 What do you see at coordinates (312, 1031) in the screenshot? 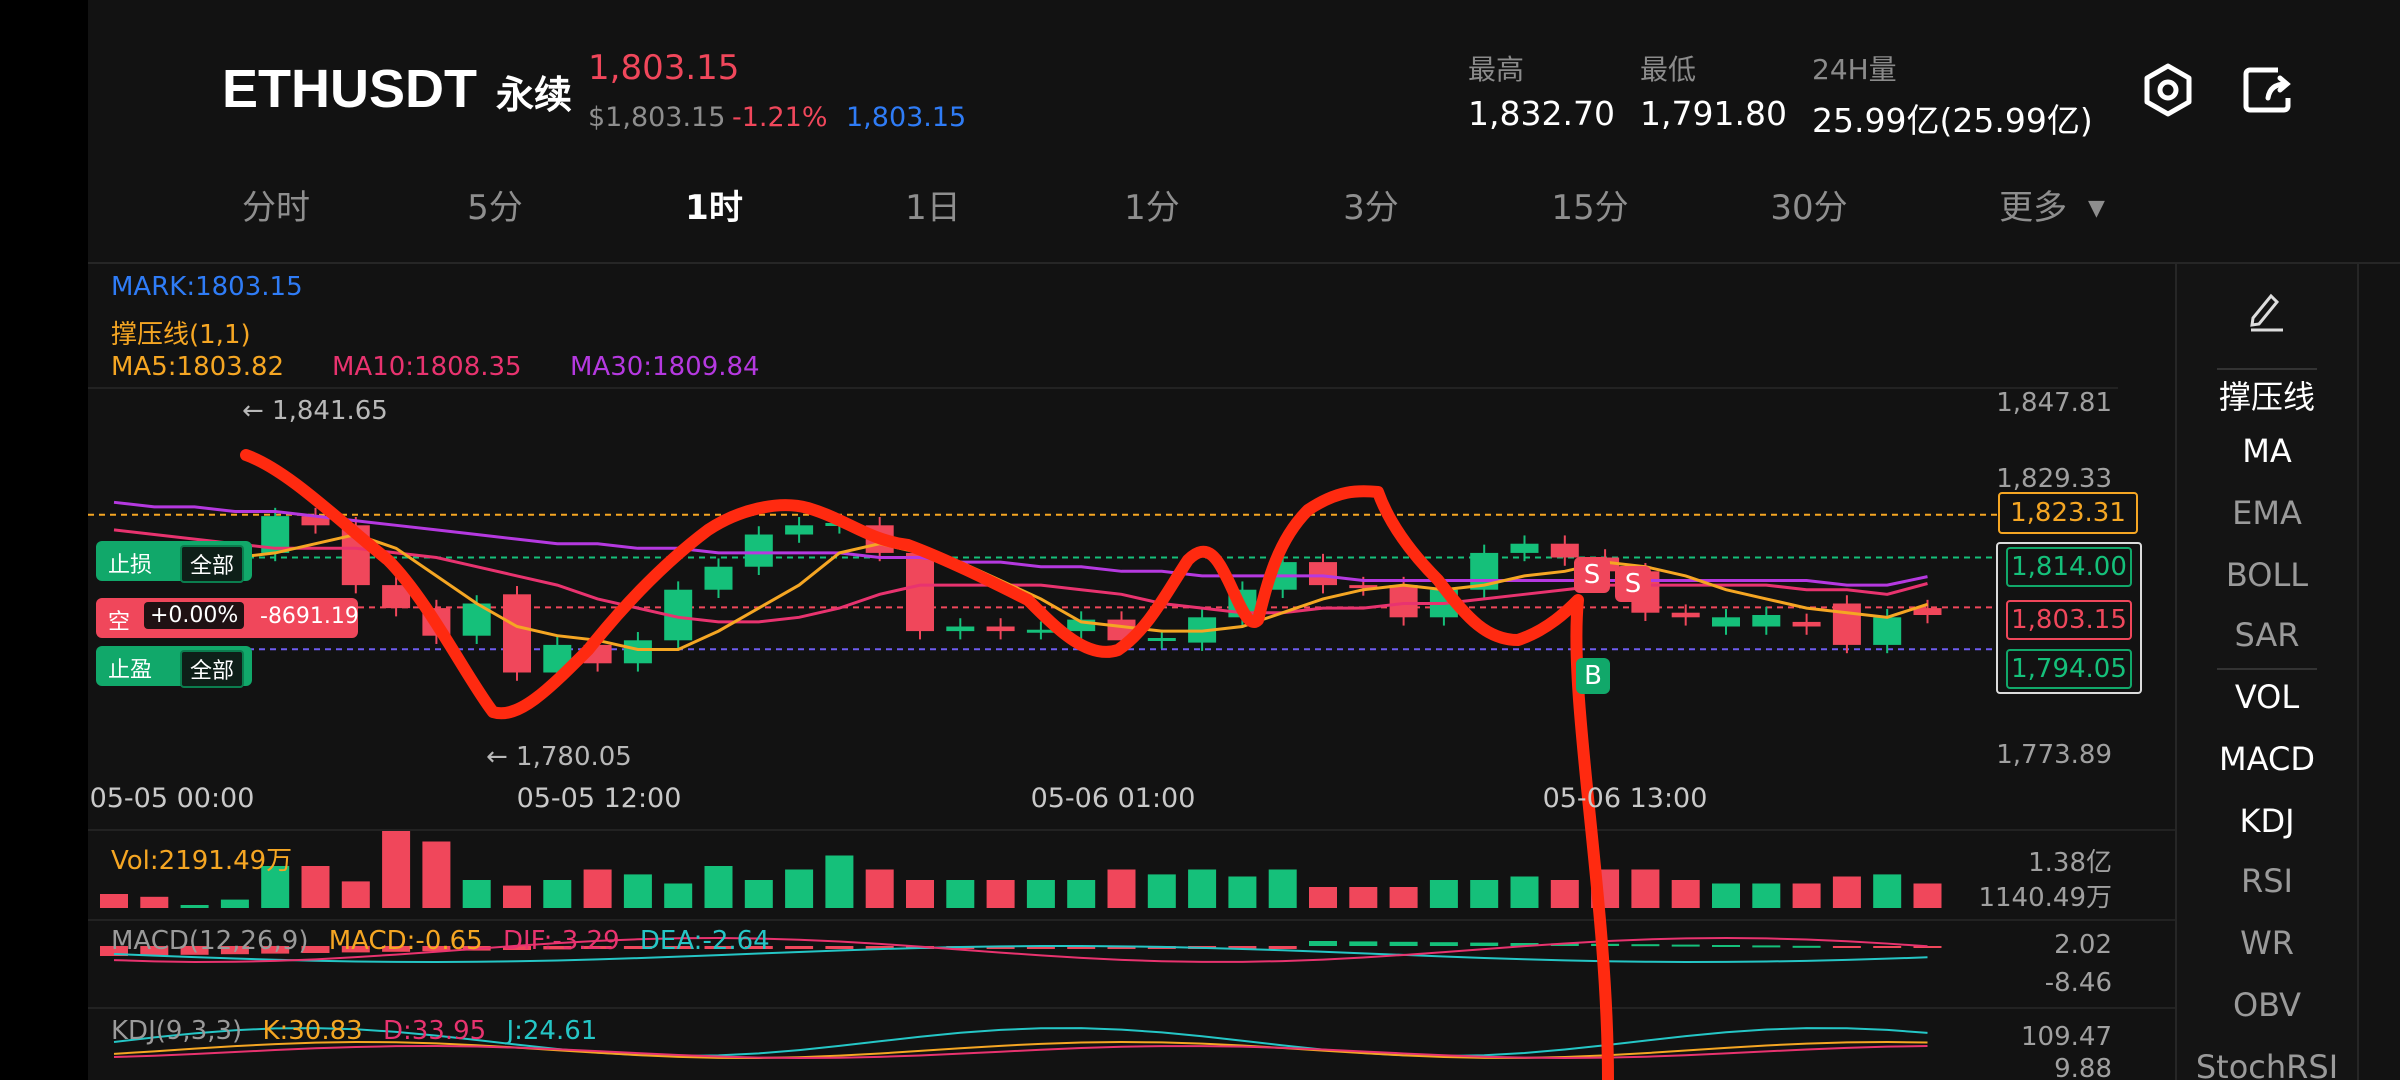
I see `k-value: K:30.83` at bounding box center [312, 1031].